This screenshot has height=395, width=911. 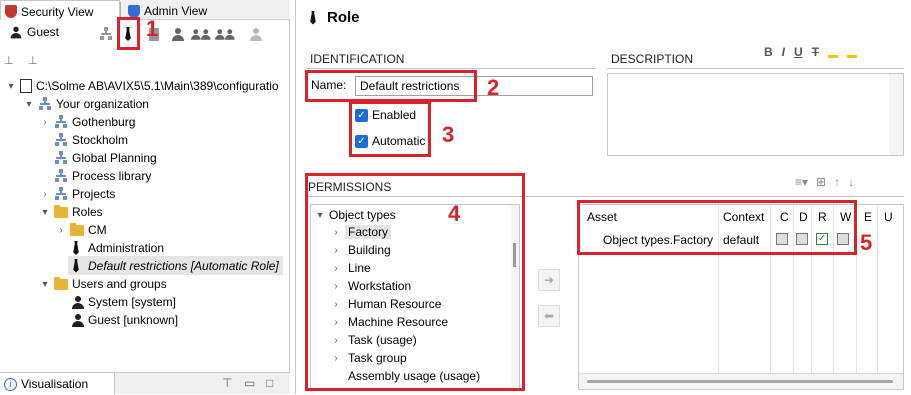 I want to click on tree-node-label: Gothenburg, so click(x=104, y=122).